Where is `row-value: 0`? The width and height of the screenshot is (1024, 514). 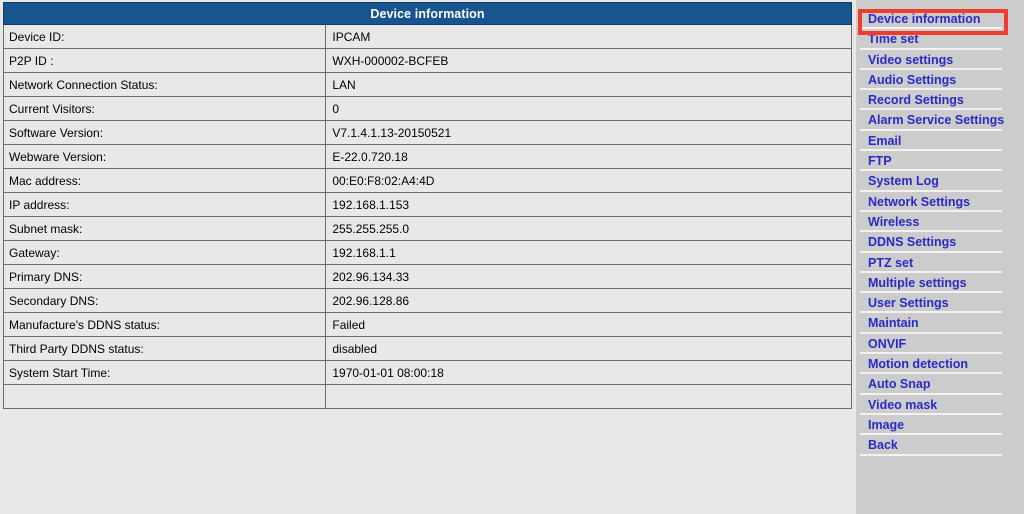 row-value: 0 is located at coordinates (588, 108).